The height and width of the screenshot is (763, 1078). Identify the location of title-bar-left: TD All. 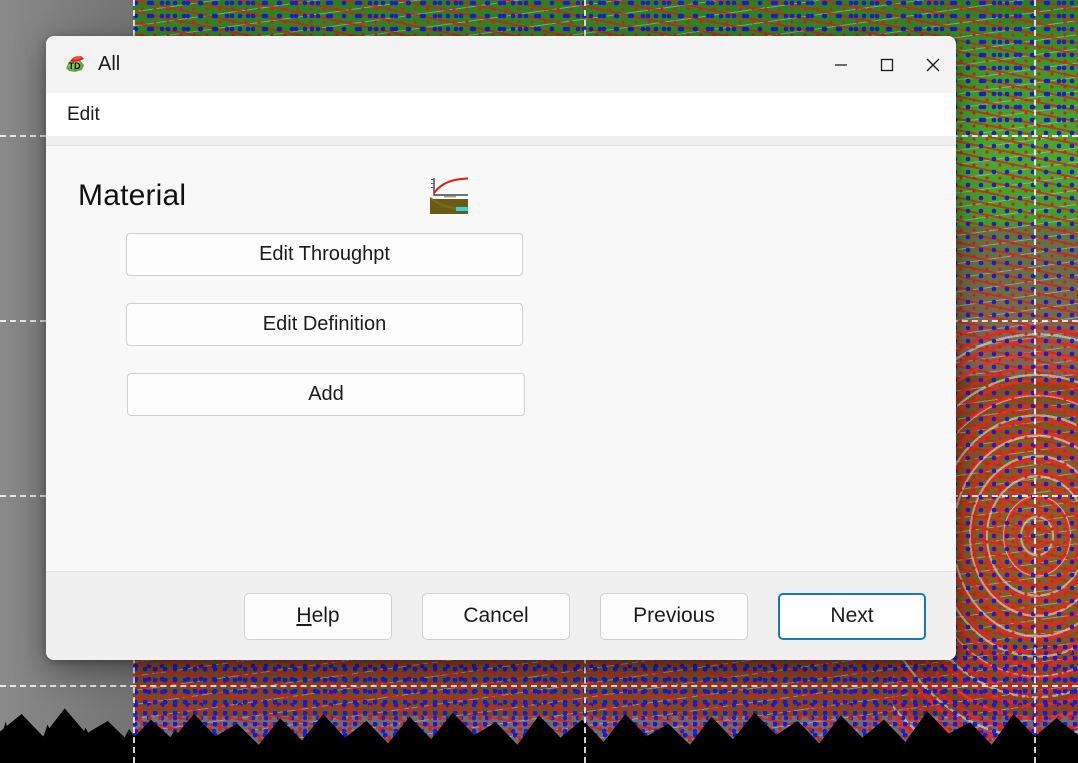
(432, 65).